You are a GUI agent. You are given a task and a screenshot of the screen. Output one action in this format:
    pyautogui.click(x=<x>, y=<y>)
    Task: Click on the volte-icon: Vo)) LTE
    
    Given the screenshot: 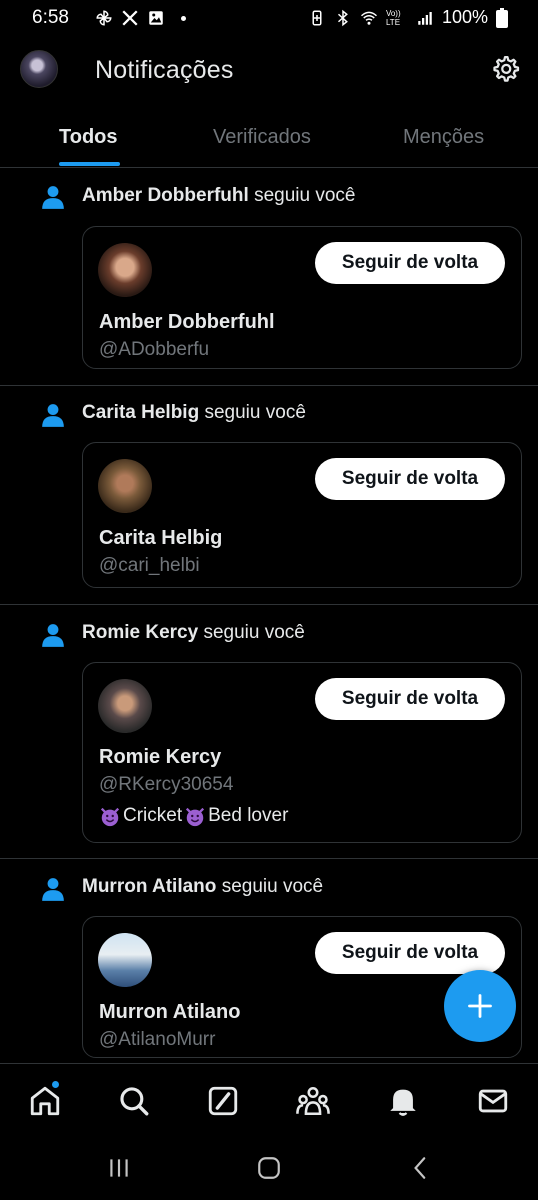 What is the action you would take?
    pyautogui.click(x=393, y=17)
    